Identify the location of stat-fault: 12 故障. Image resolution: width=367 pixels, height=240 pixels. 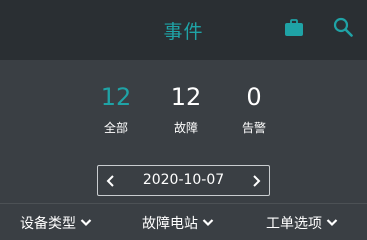
(186, 109).